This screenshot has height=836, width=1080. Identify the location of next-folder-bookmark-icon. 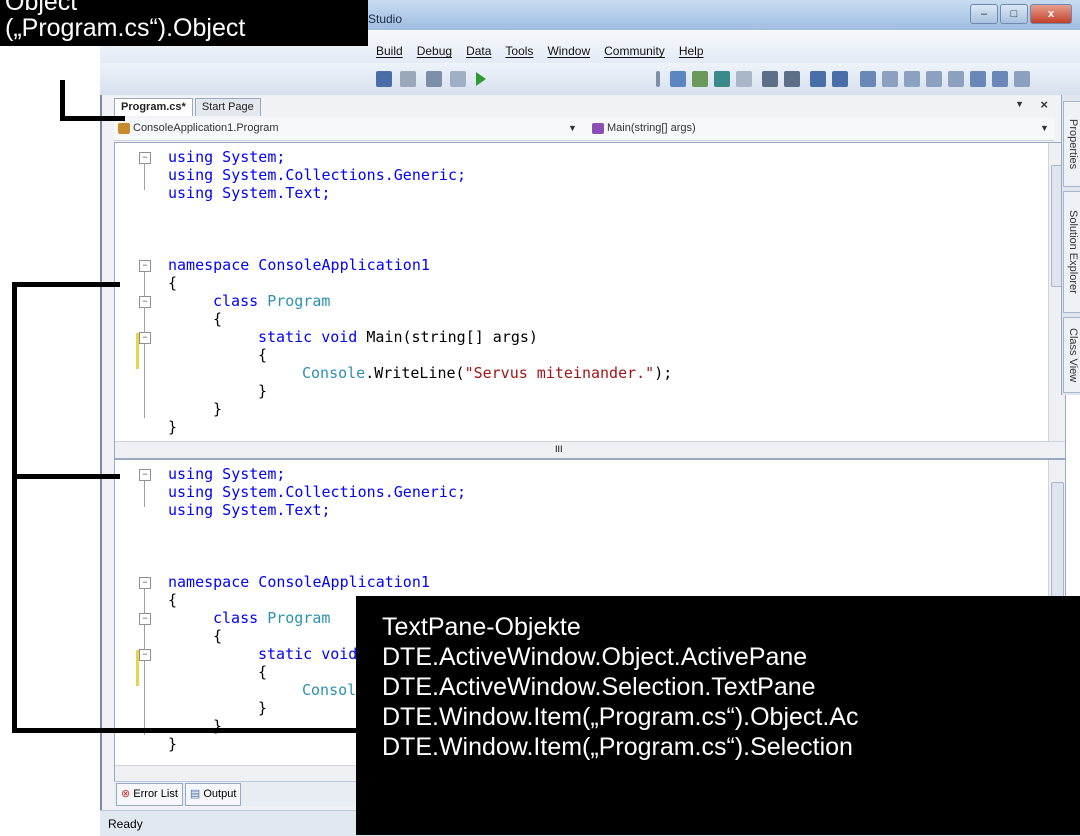
(956, 79).